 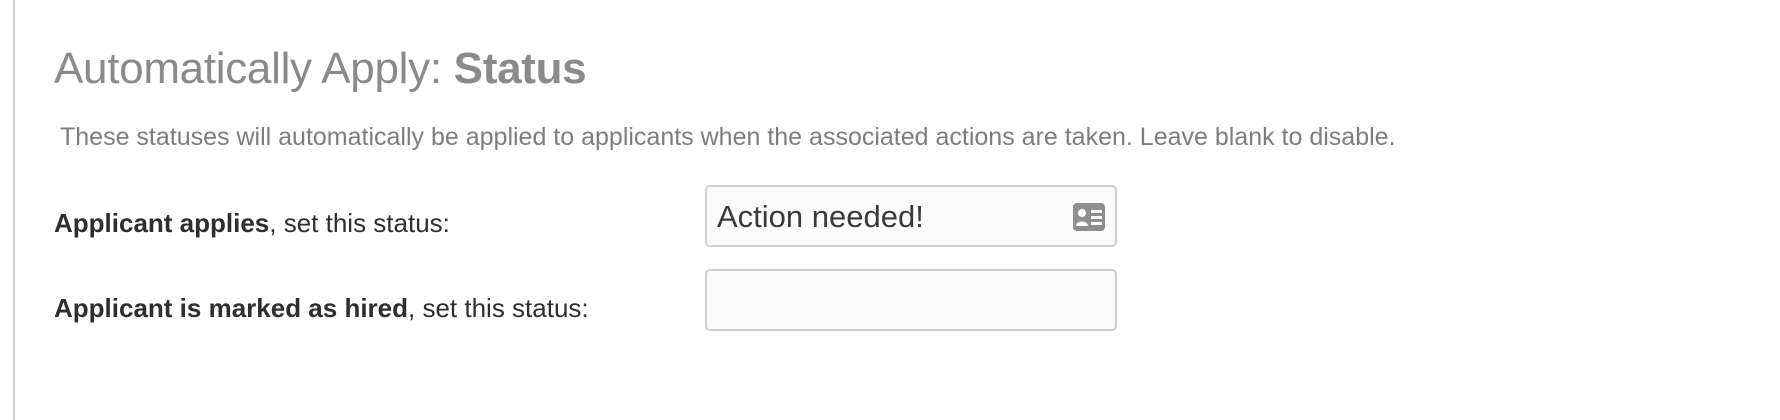 I want to click on section-title-prefix: Automatically Apply:, so click(x=254, y=68).